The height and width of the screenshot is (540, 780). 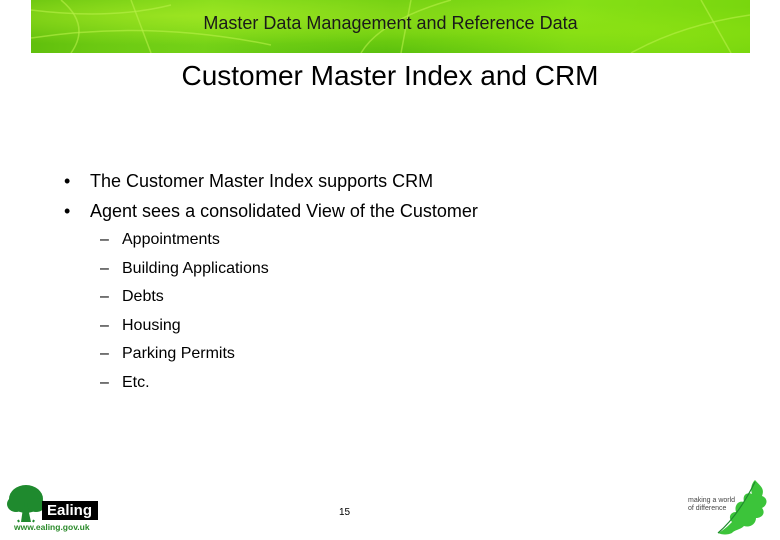 What do you see at coordinates (171, 239) in the screenshot?
I see `sub-bullet-text: Appointments` at bounding box center [171, 239].